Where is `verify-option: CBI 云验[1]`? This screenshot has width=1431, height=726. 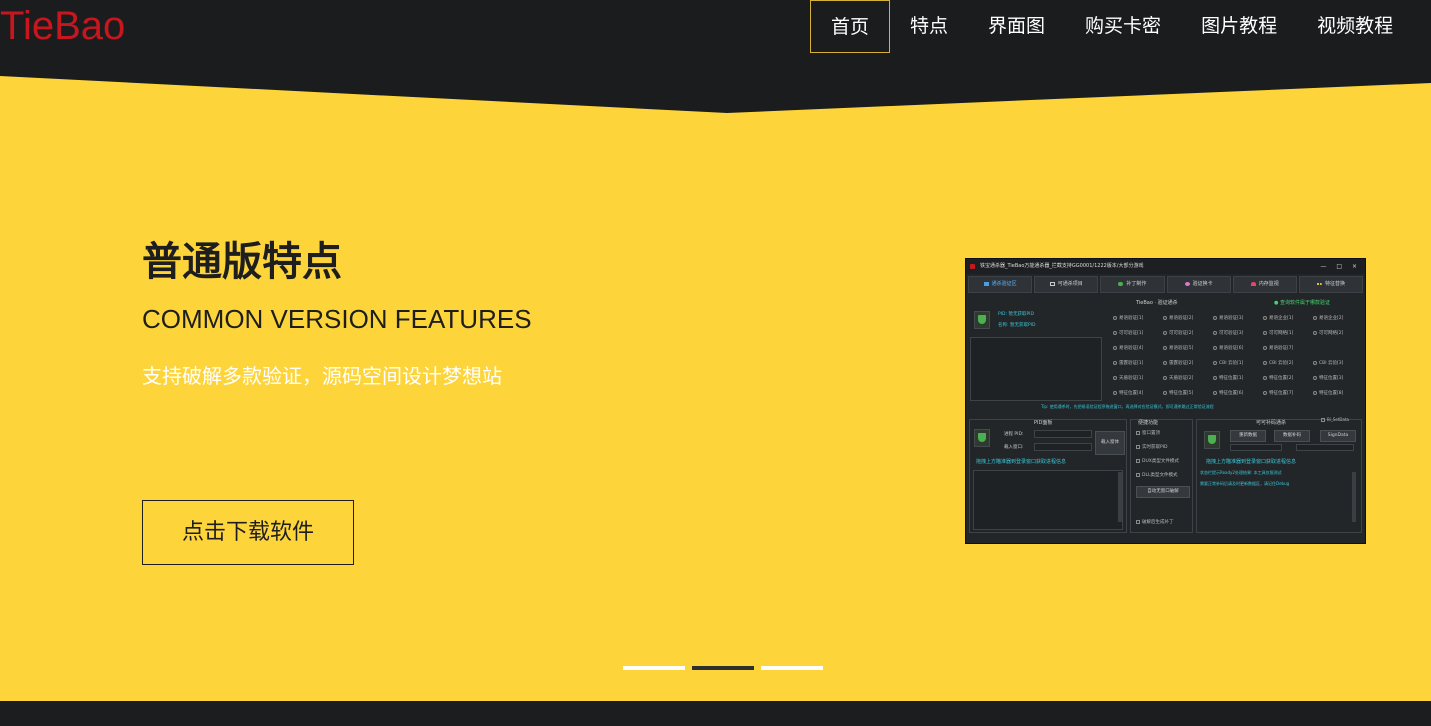 verify-option: CBI 云验[1] is located at coordinates (1237, 363).